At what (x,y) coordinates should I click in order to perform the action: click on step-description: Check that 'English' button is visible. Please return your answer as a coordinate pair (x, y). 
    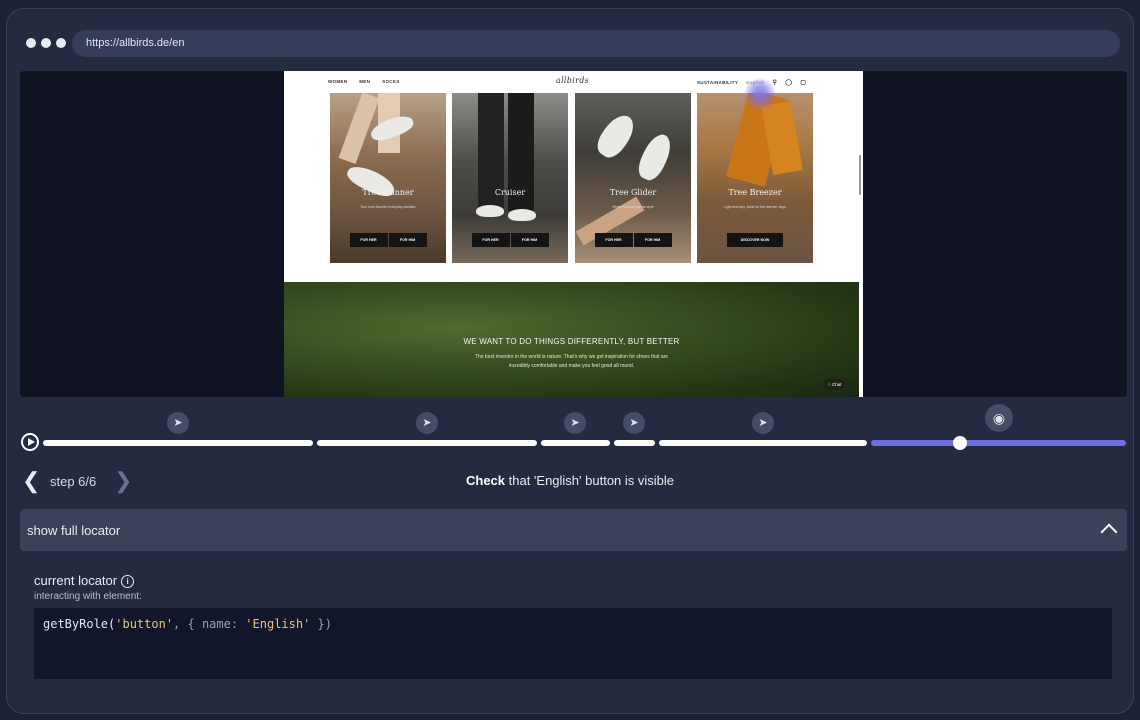
    Looking at the image, I should click on (570, 480).